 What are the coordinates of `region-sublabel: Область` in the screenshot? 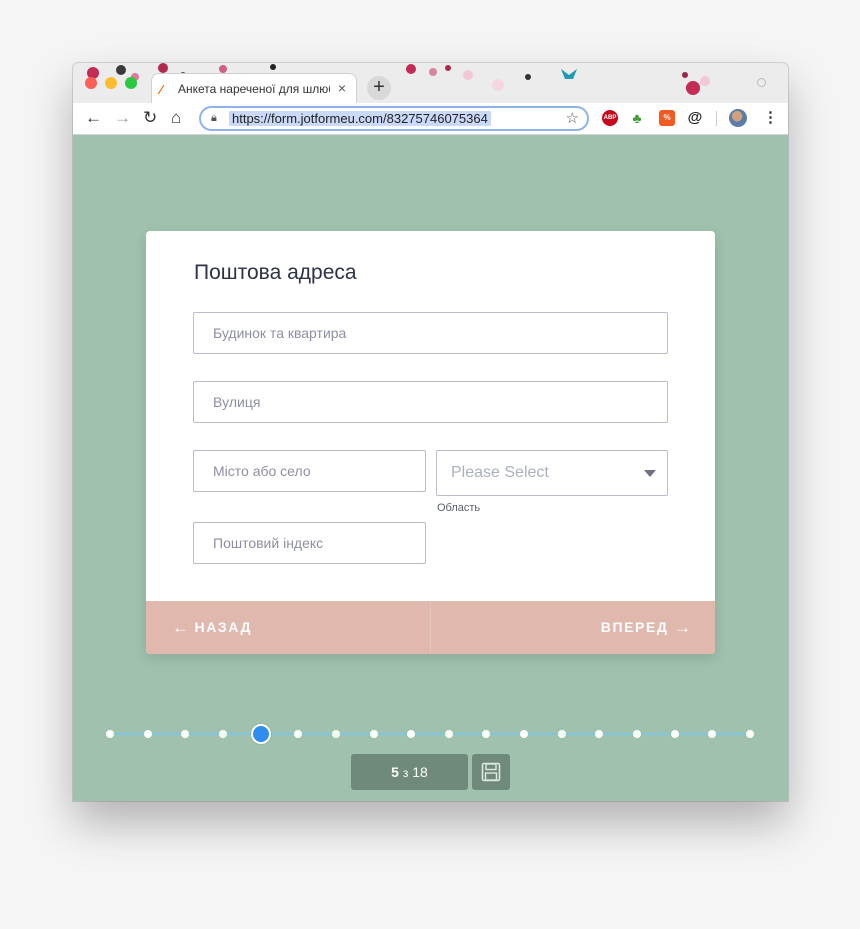 It's located at (459, 508).